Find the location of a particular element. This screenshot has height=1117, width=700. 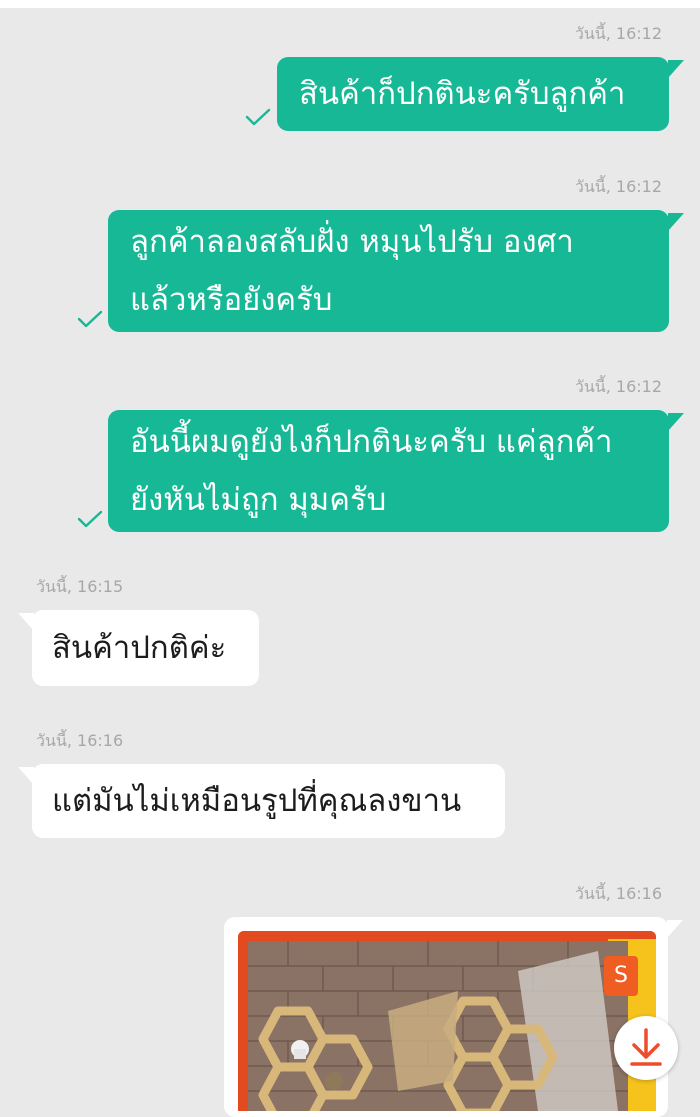

message-text-line: ยังหันไม่ถูก มุมครับ is located at coordinates (258, 500).